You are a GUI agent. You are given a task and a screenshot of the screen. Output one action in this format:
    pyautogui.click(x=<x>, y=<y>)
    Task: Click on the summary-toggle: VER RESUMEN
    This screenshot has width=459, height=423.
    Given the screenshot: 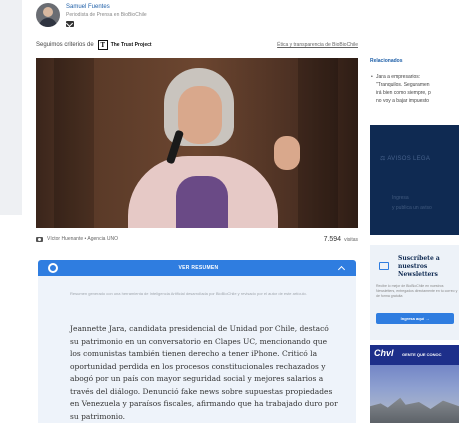 What is the action you would take?
    pyautogui.click(x=197, y=268)
    